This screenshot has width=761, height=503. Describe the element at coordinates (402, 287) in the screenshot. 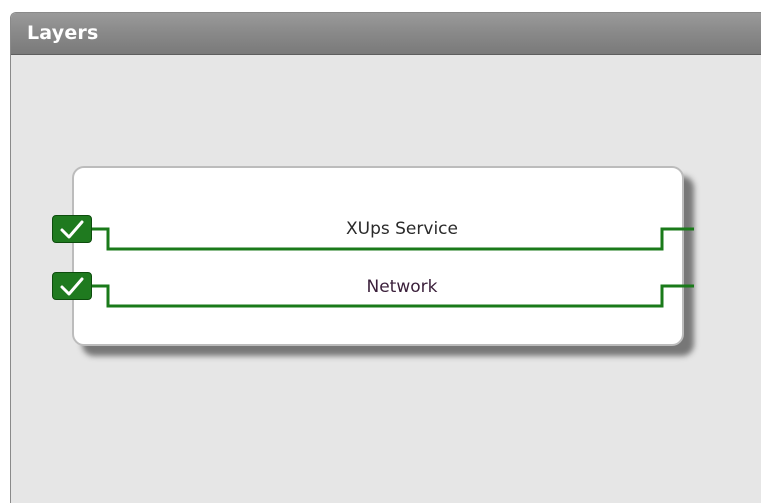

I see `layer-label-network: Network` at that location.